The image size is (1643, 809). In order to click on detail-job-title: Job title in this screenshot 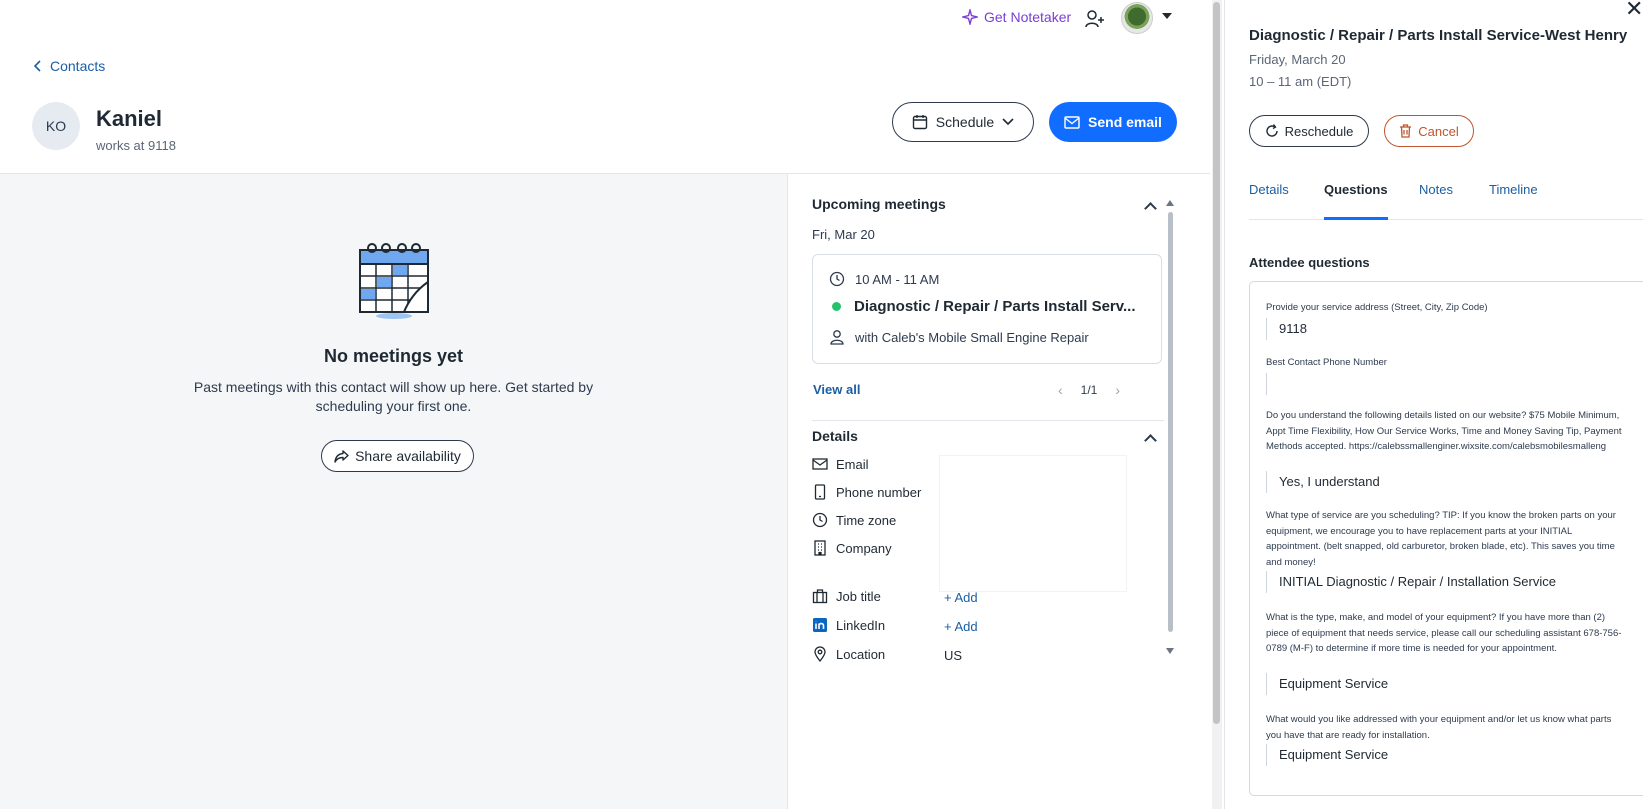, I will do `click(846, 596)`.